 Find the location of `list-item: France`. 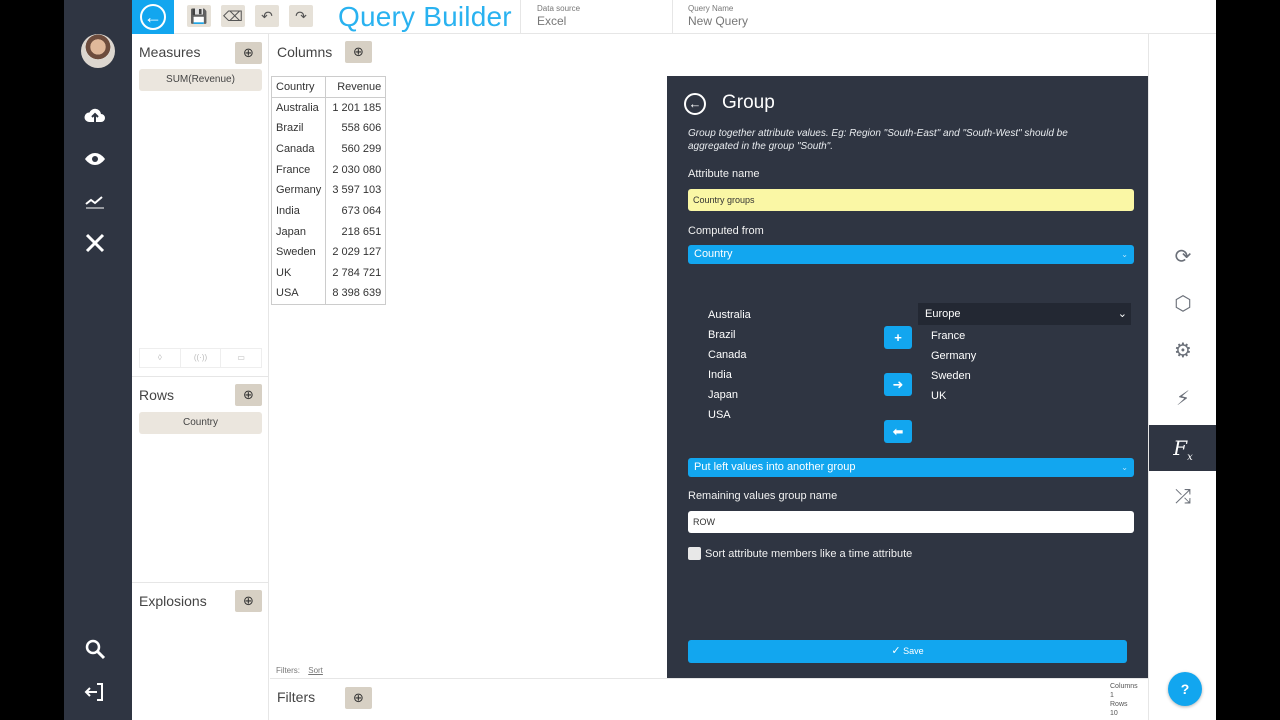

list-item: France is located at coordinates (953, 336).